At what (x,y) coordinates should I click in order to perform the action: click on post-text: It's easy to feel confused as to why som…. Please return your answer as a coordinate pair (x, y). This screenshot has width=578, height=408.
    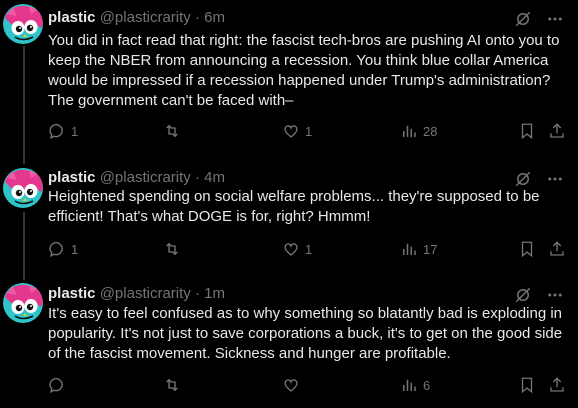
    Looking at the image, I should click on (305, 333).